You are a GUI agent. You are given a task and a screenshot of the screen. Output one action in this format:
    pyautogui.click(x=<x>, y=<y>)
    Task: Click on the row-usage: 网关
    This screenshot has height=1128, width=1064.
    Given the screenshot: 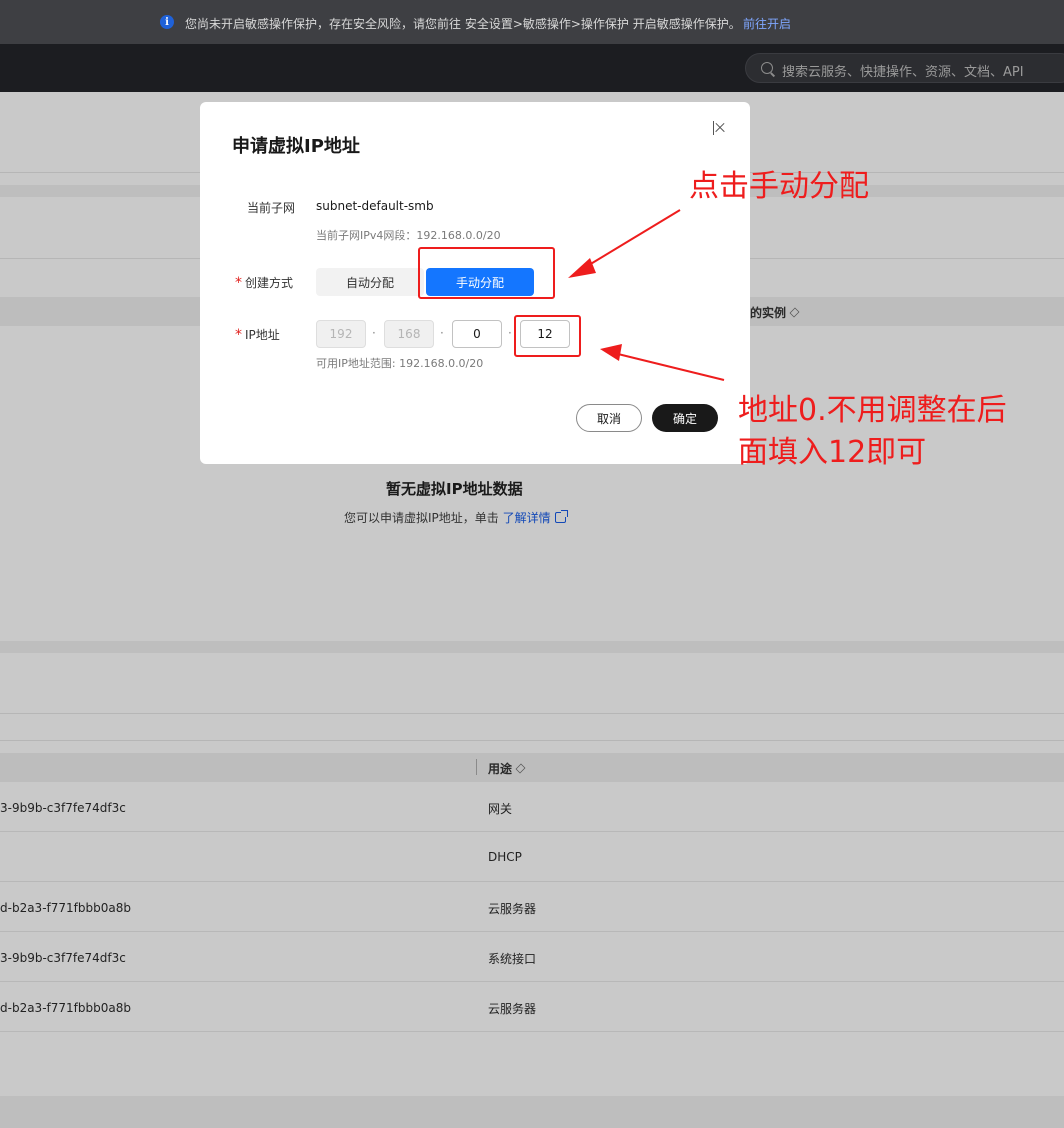 What is the action you would take?
    pyautogui.click(x=500, y=809)
    